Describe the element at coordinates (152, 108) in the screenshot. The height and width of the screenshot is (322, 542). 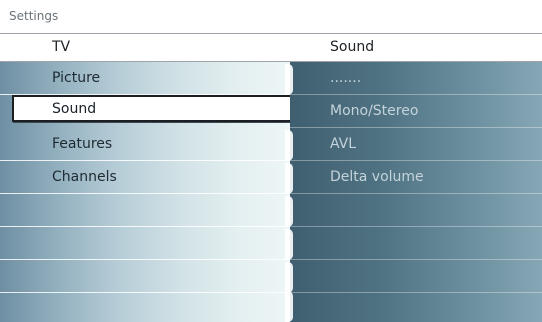
I see `menu-item-sound-selected: Sound` at that location.